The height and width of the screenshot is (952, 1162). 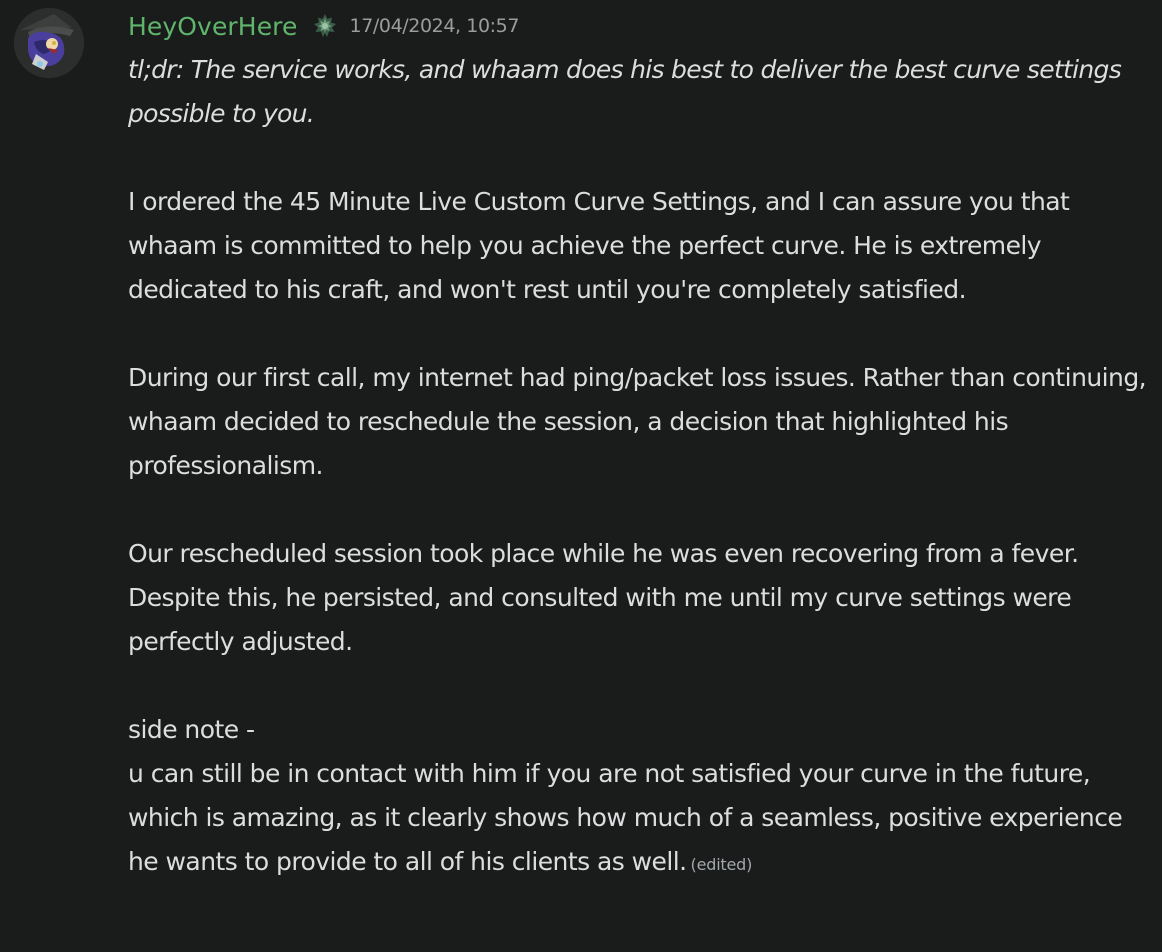 I want to click on avatar-image, so click(x=49, y=43).